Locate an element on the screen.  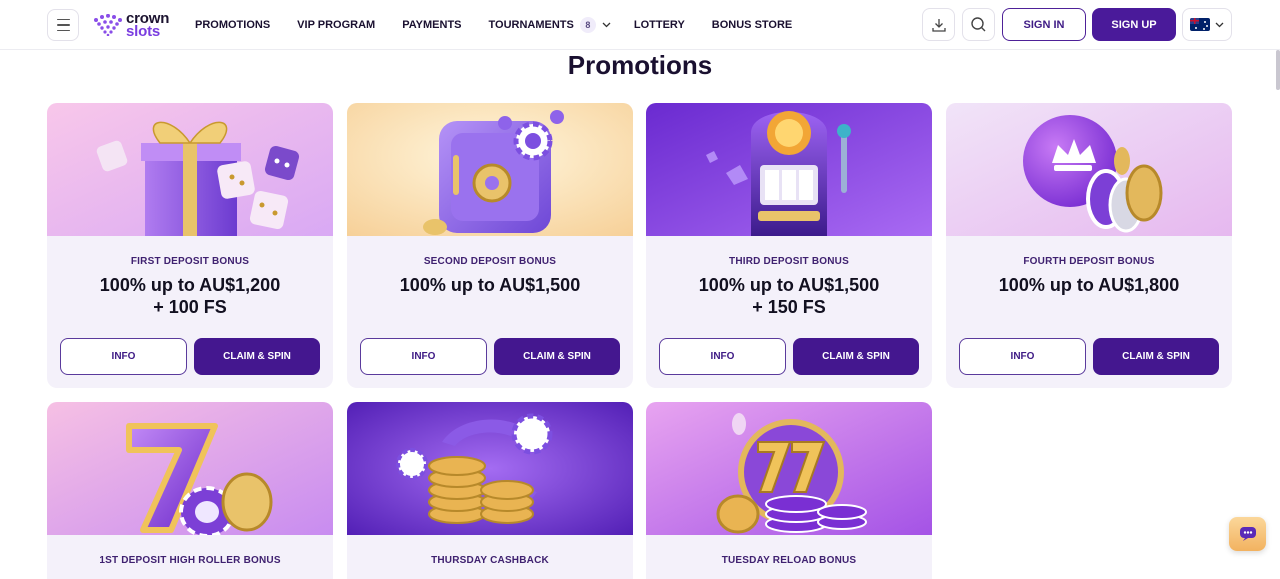
promo-amount: 100% up to AU$1,500 is located at coordinates (490, 285).